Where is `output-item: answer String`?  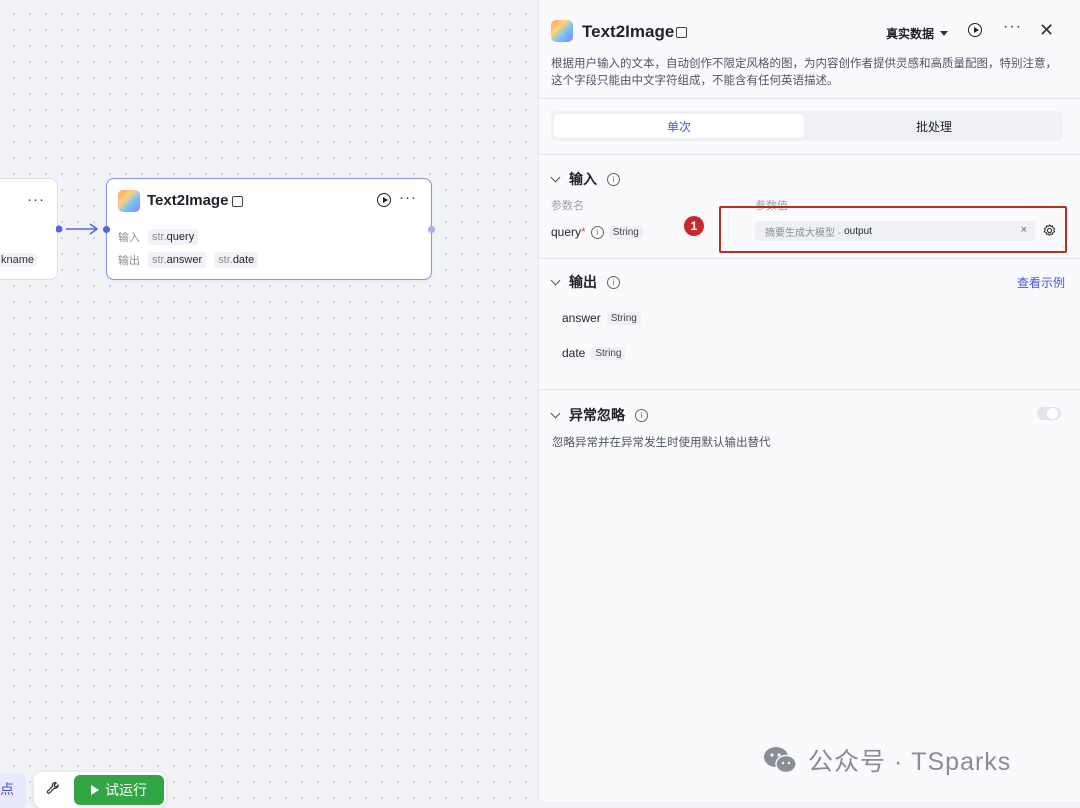
output-item: answer String is located at coordinates (601, 318).